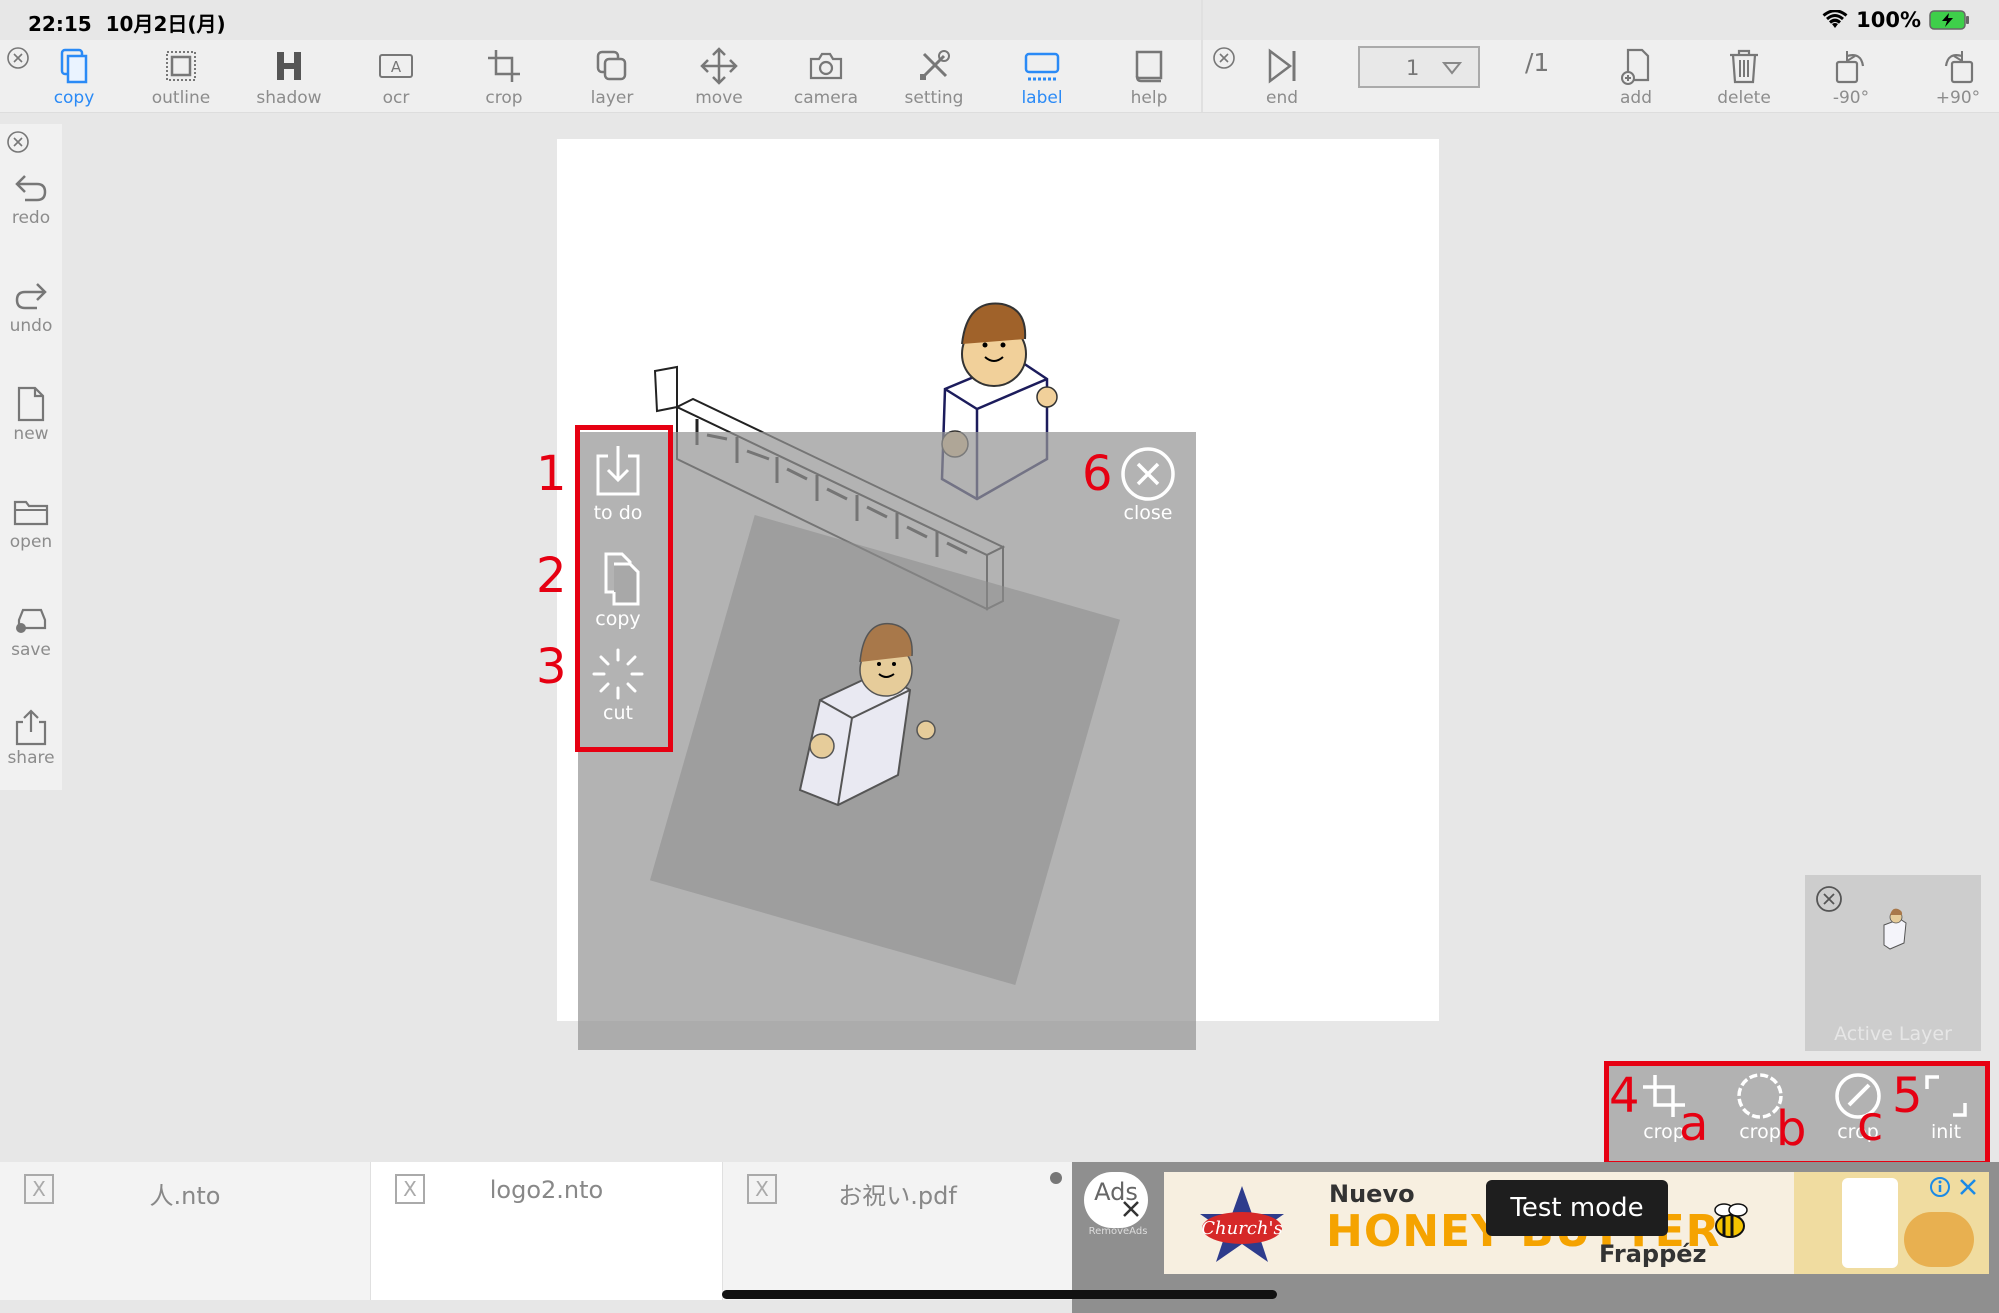 The height and width of the screenshot is (1313, 1999). I want to click on toolbar-divider, so click(1202, 56).